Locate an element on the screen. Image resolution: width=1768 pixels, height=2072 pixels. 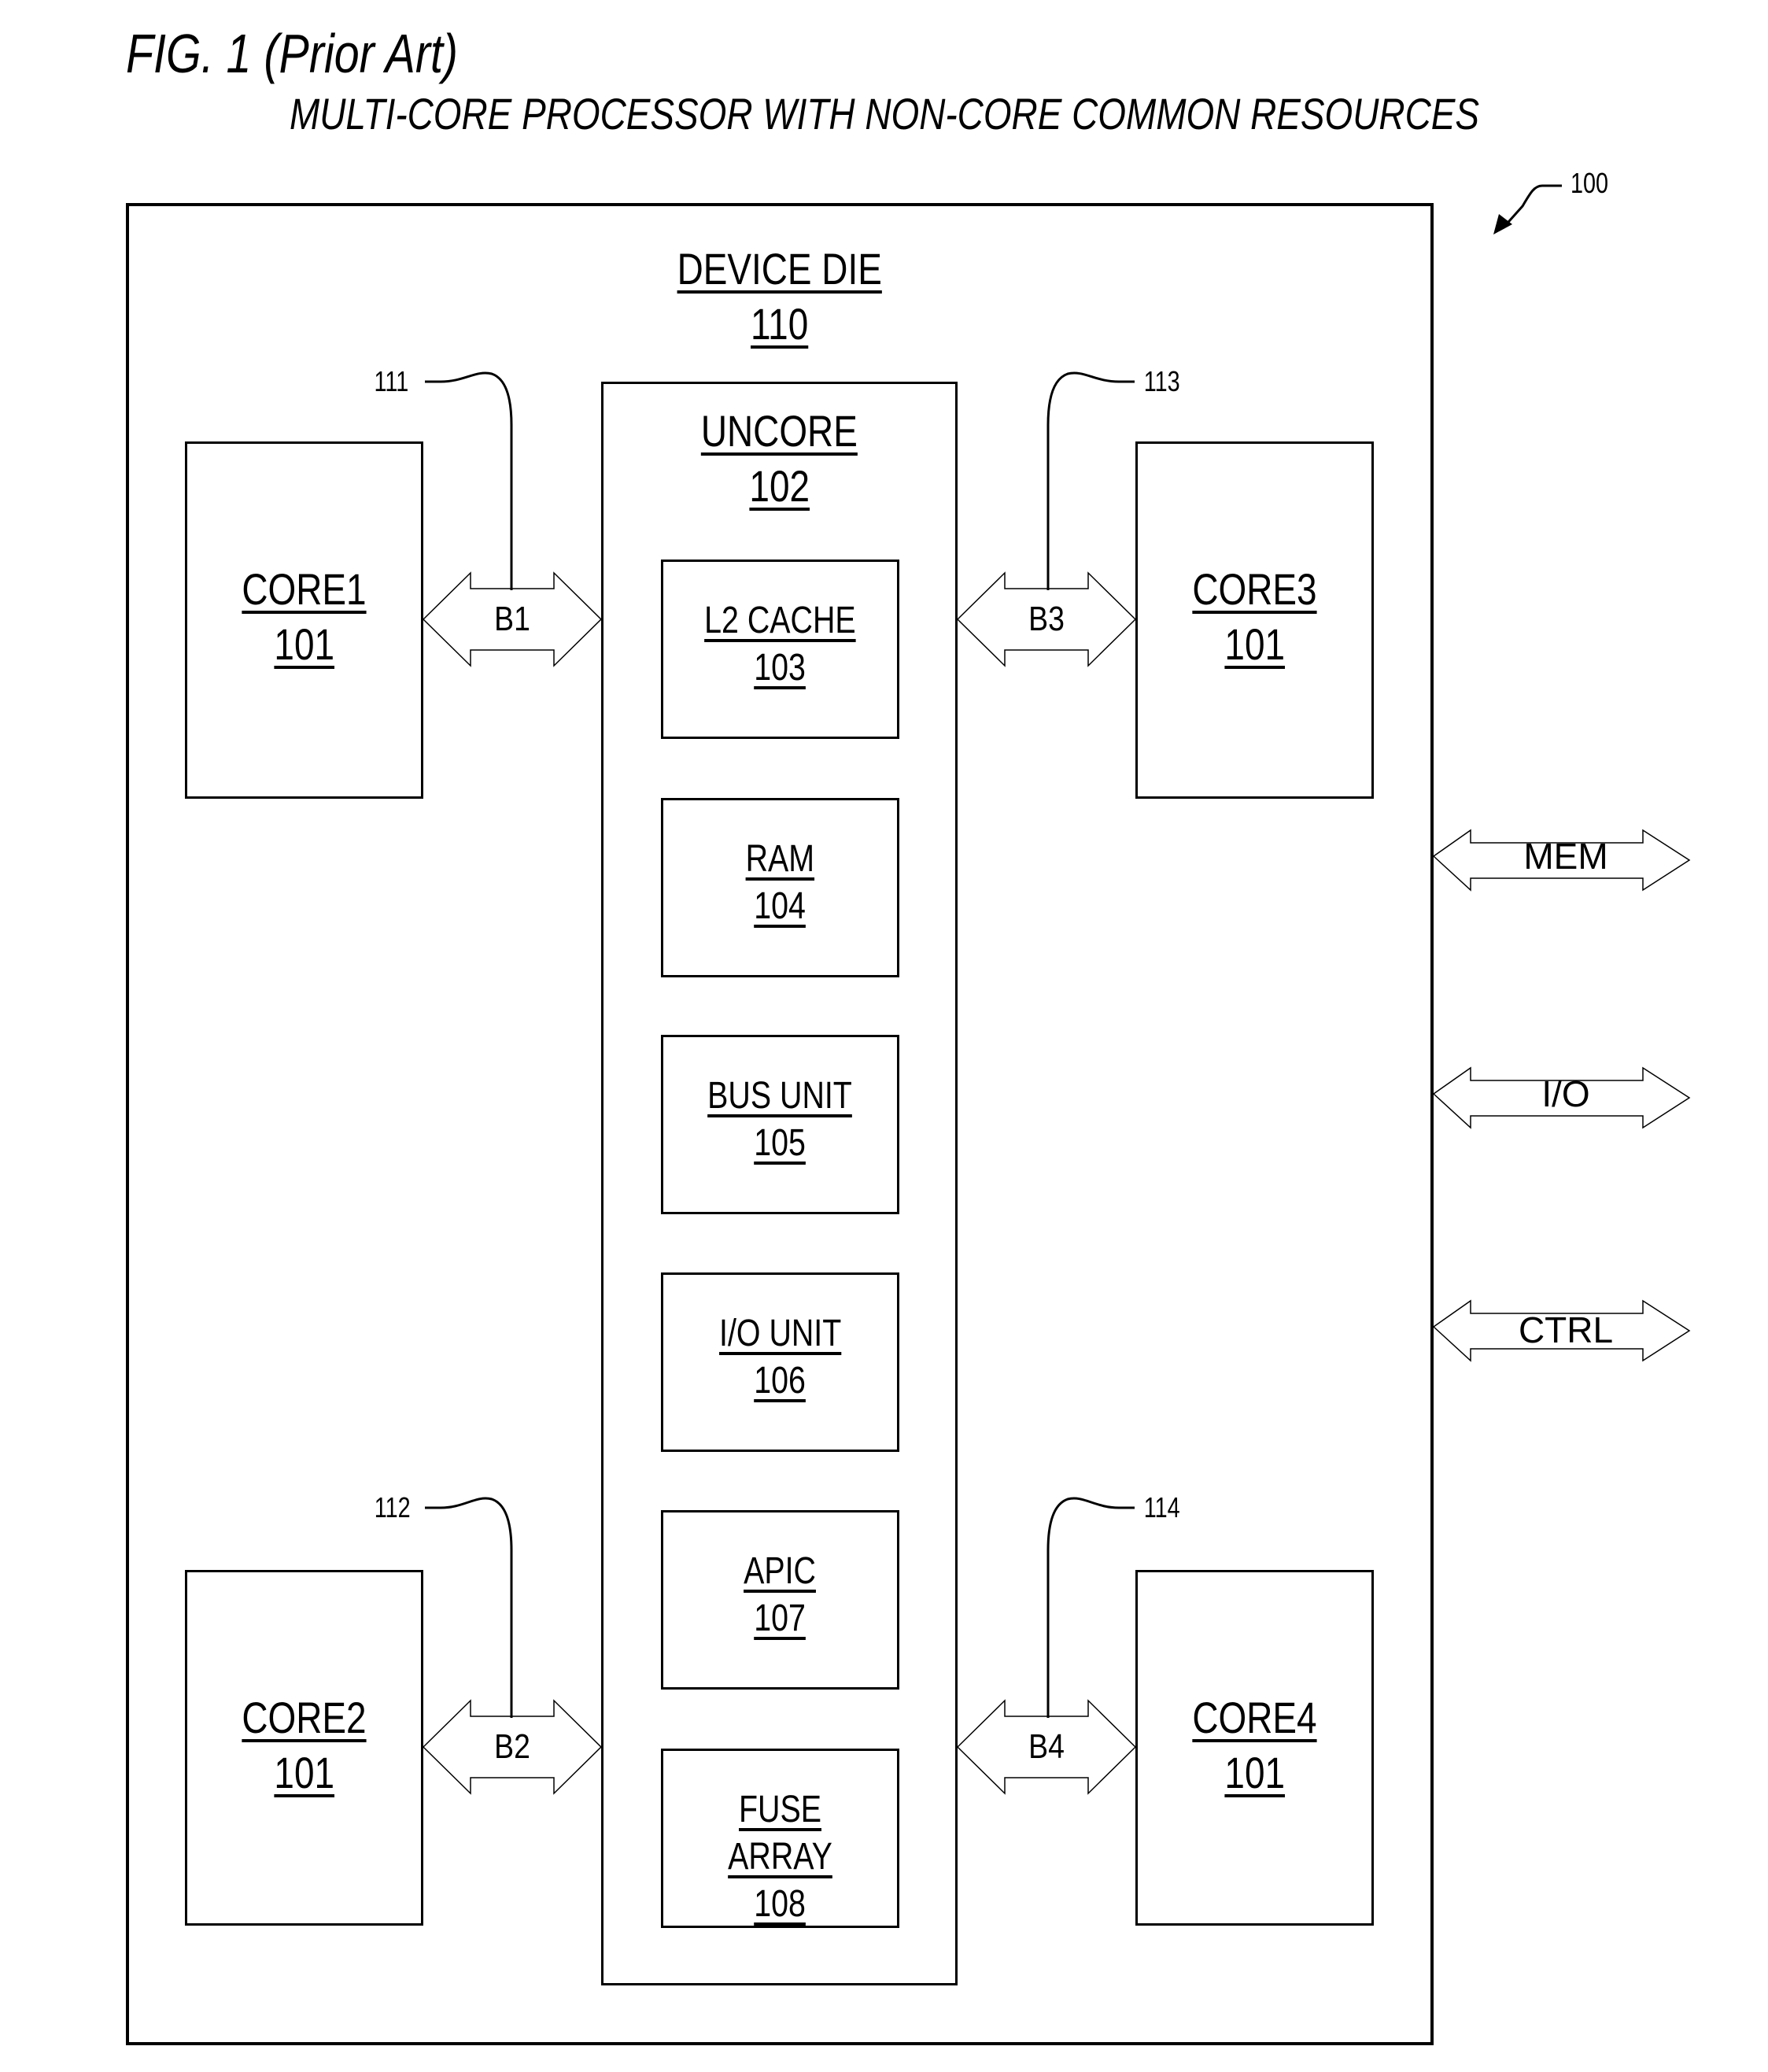
ctrl-label: CTRL is located at coordinates (1566, 1329).